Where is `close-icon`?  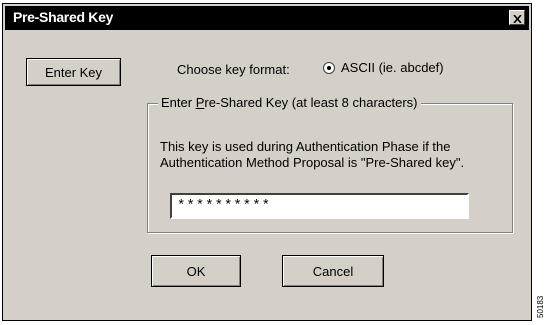 close-icon is located at coordinates (517, 18).